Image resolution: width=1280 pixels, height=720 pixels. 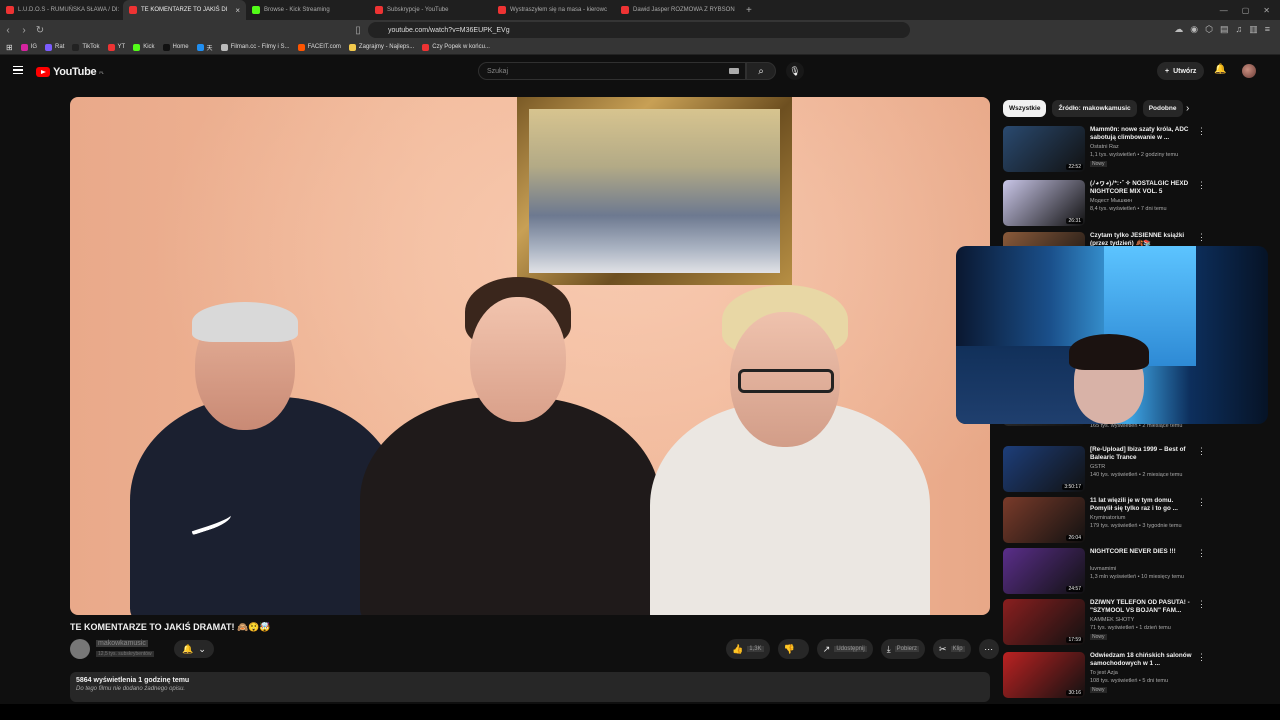 What do you see at coordinates (24, 30) in the screenshot?
I see `forward-icon: ›` at bounding box center [24, 30].